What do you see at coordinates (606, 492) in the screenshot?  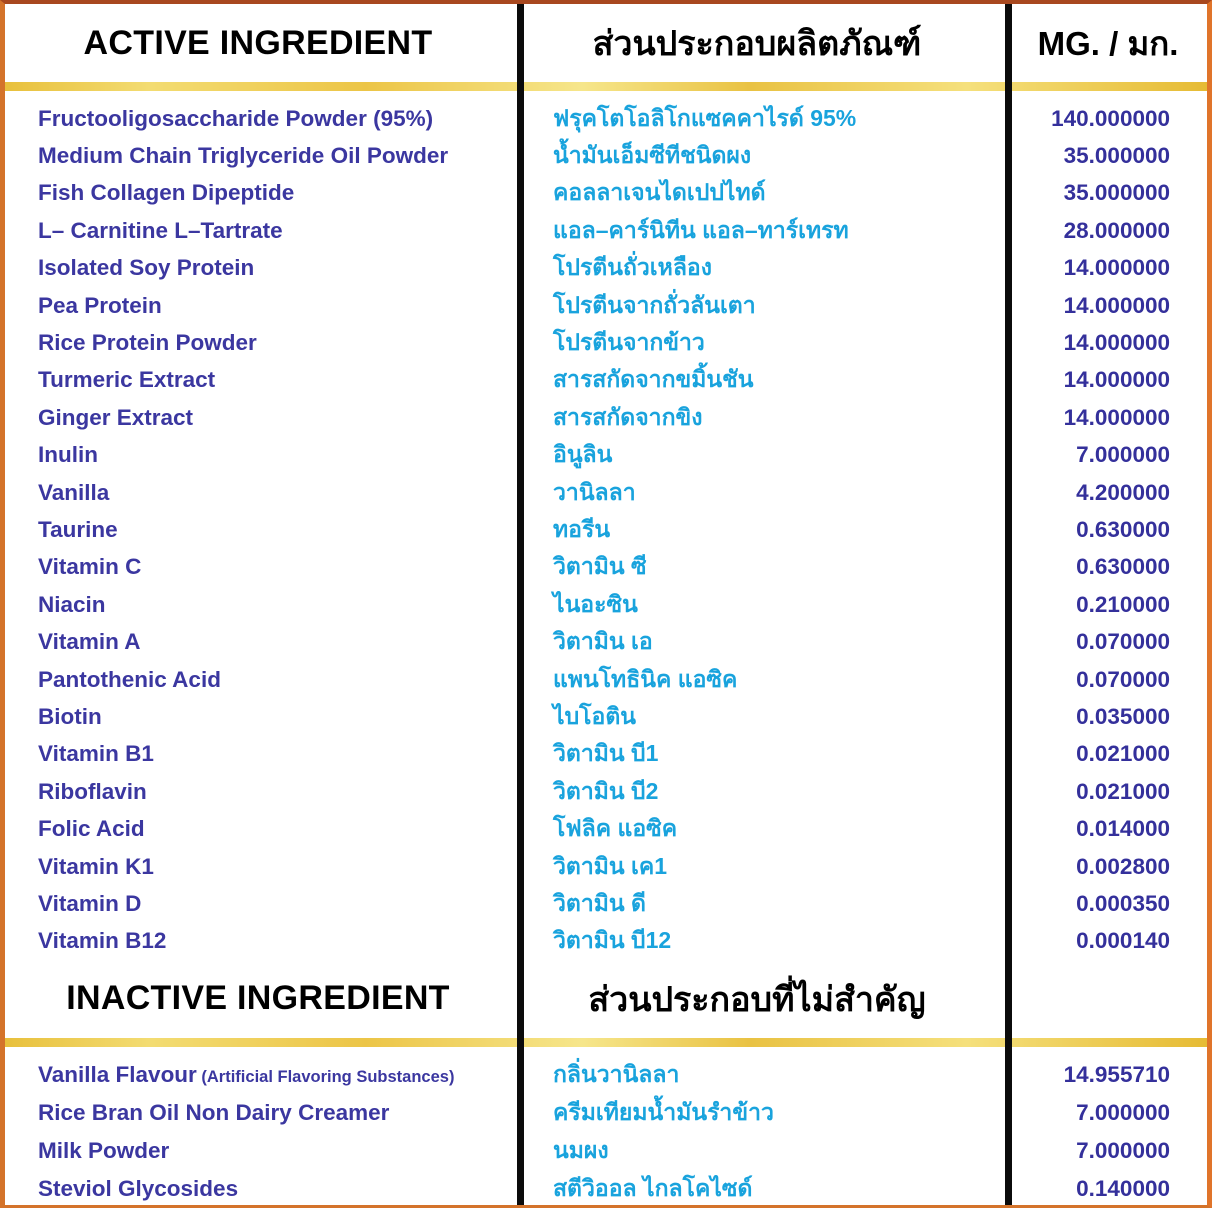 I see `table-row: Vanilla วานิลลา 4.200000` at bounding box center [606, 492].